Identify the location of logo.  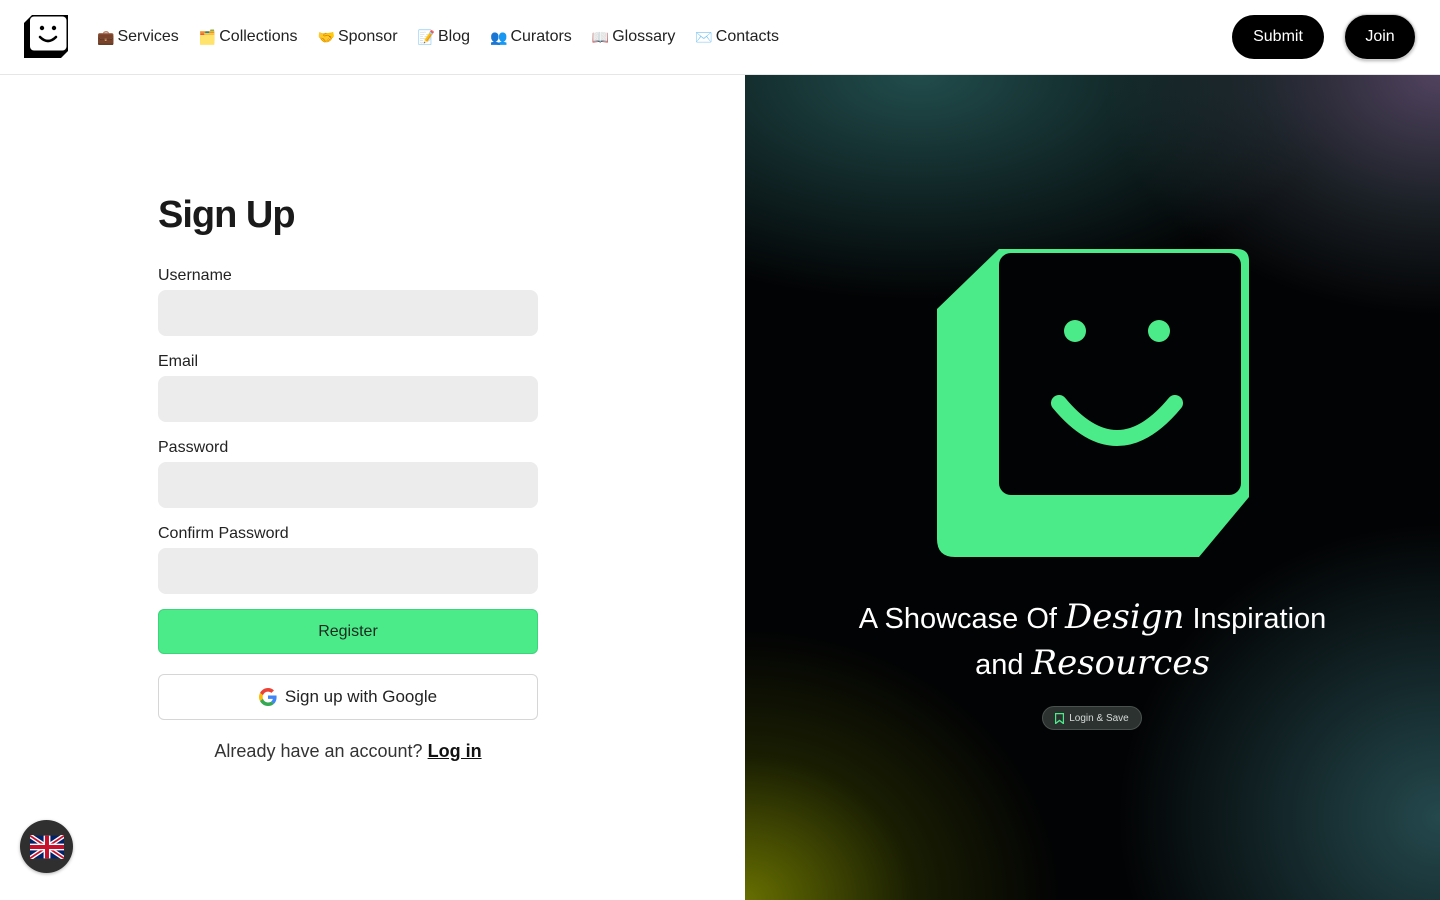
(46, 36).